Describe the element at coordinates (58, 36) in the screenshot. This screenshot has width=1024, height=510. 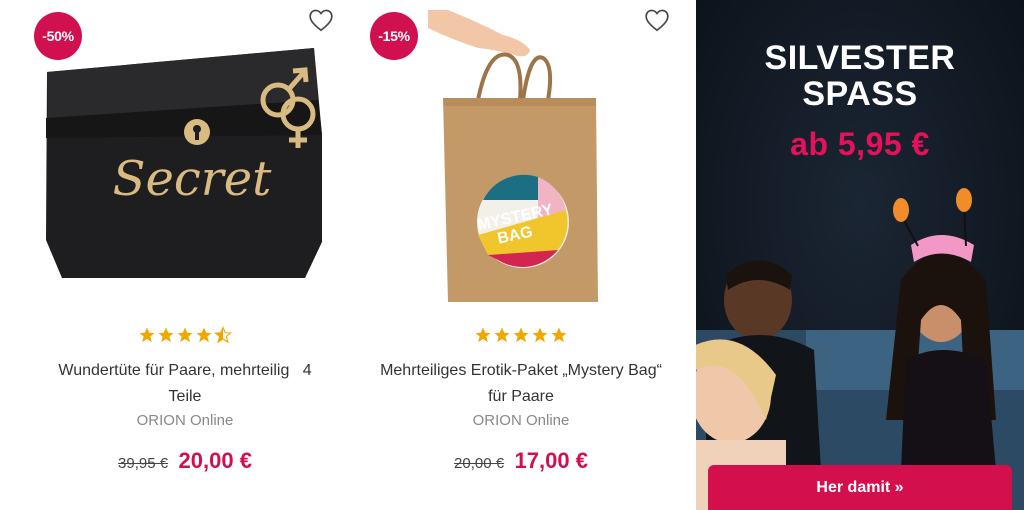
I see `discount-badge: -50%` at that location.